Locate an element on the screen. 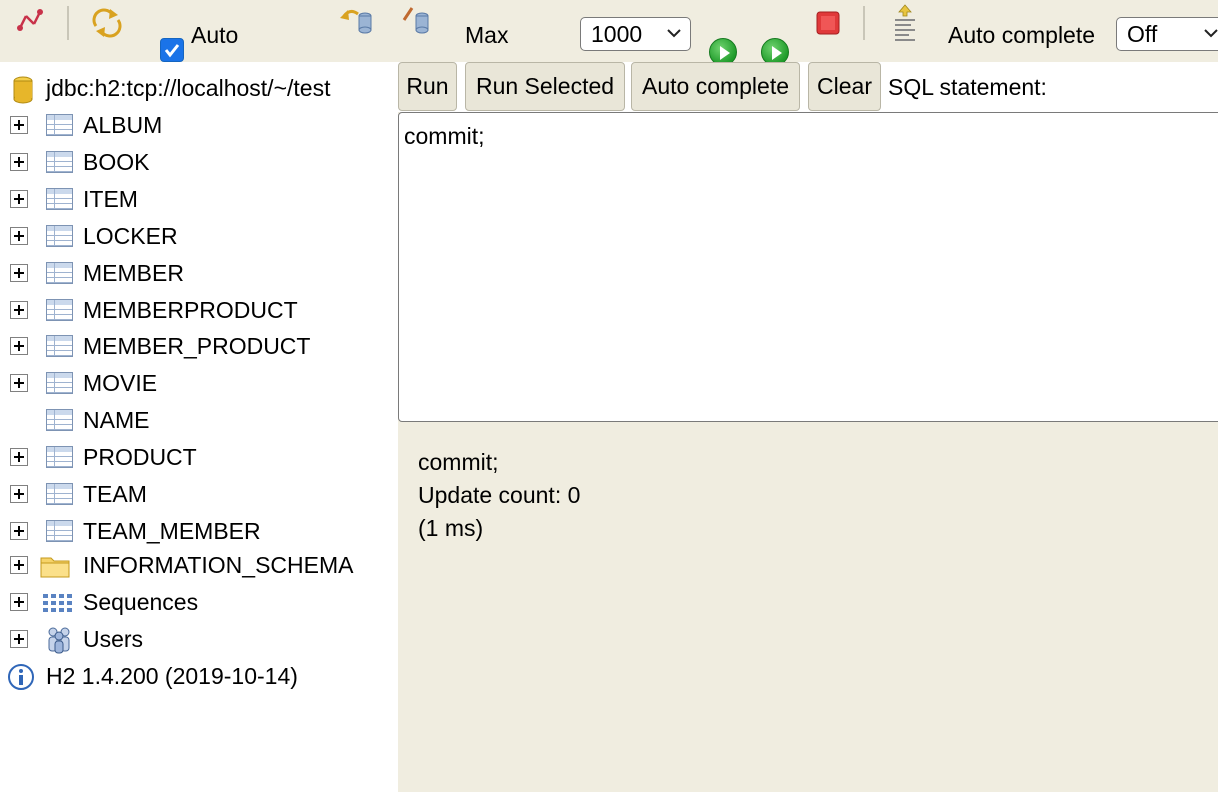  auto-commit-checkbox is located at coordinates (172, 50).